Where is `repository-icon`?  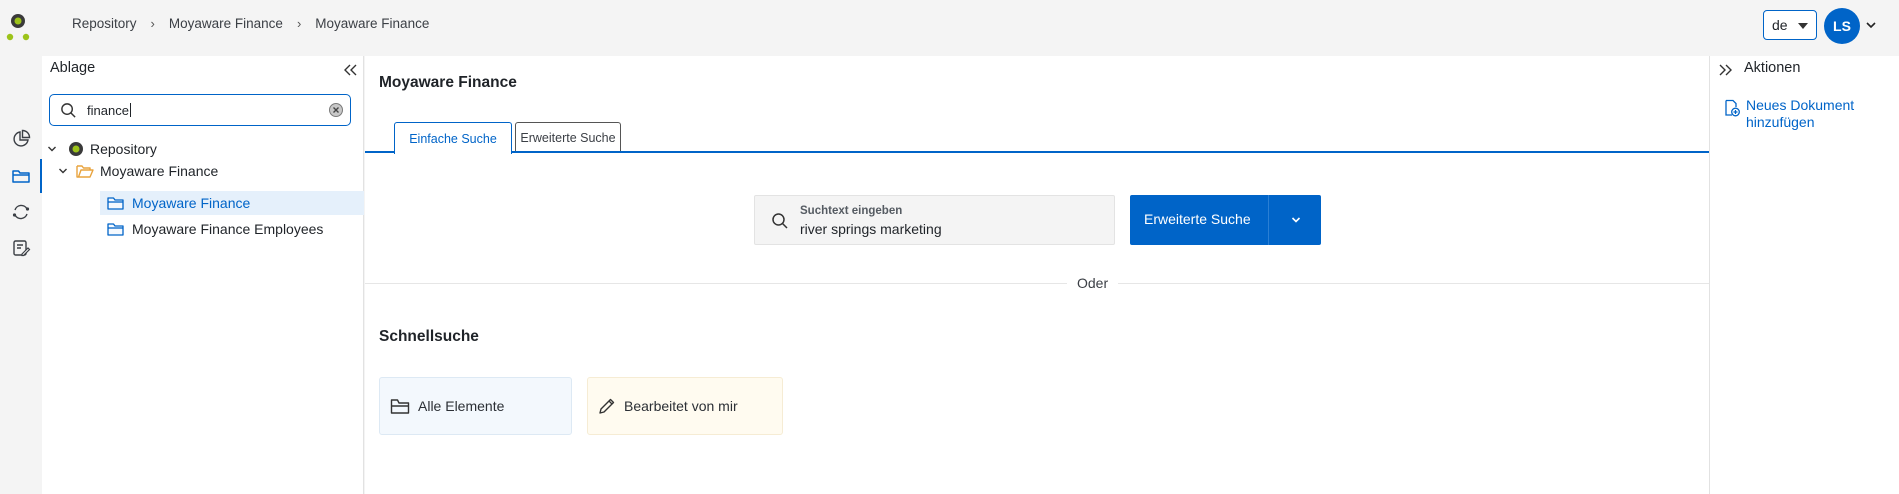 repository-icon is located at coordinates (76, 149).